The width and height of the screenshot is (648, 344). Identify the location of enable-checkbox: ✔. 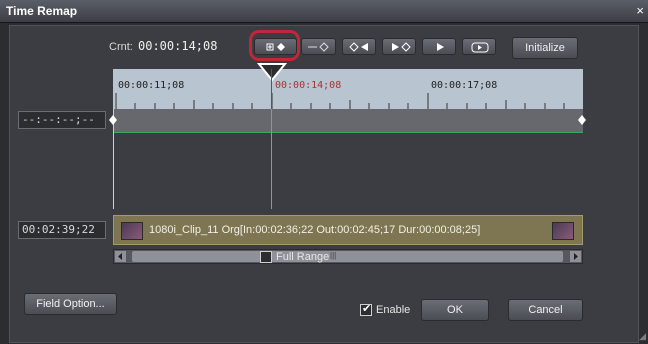
(366, 309).